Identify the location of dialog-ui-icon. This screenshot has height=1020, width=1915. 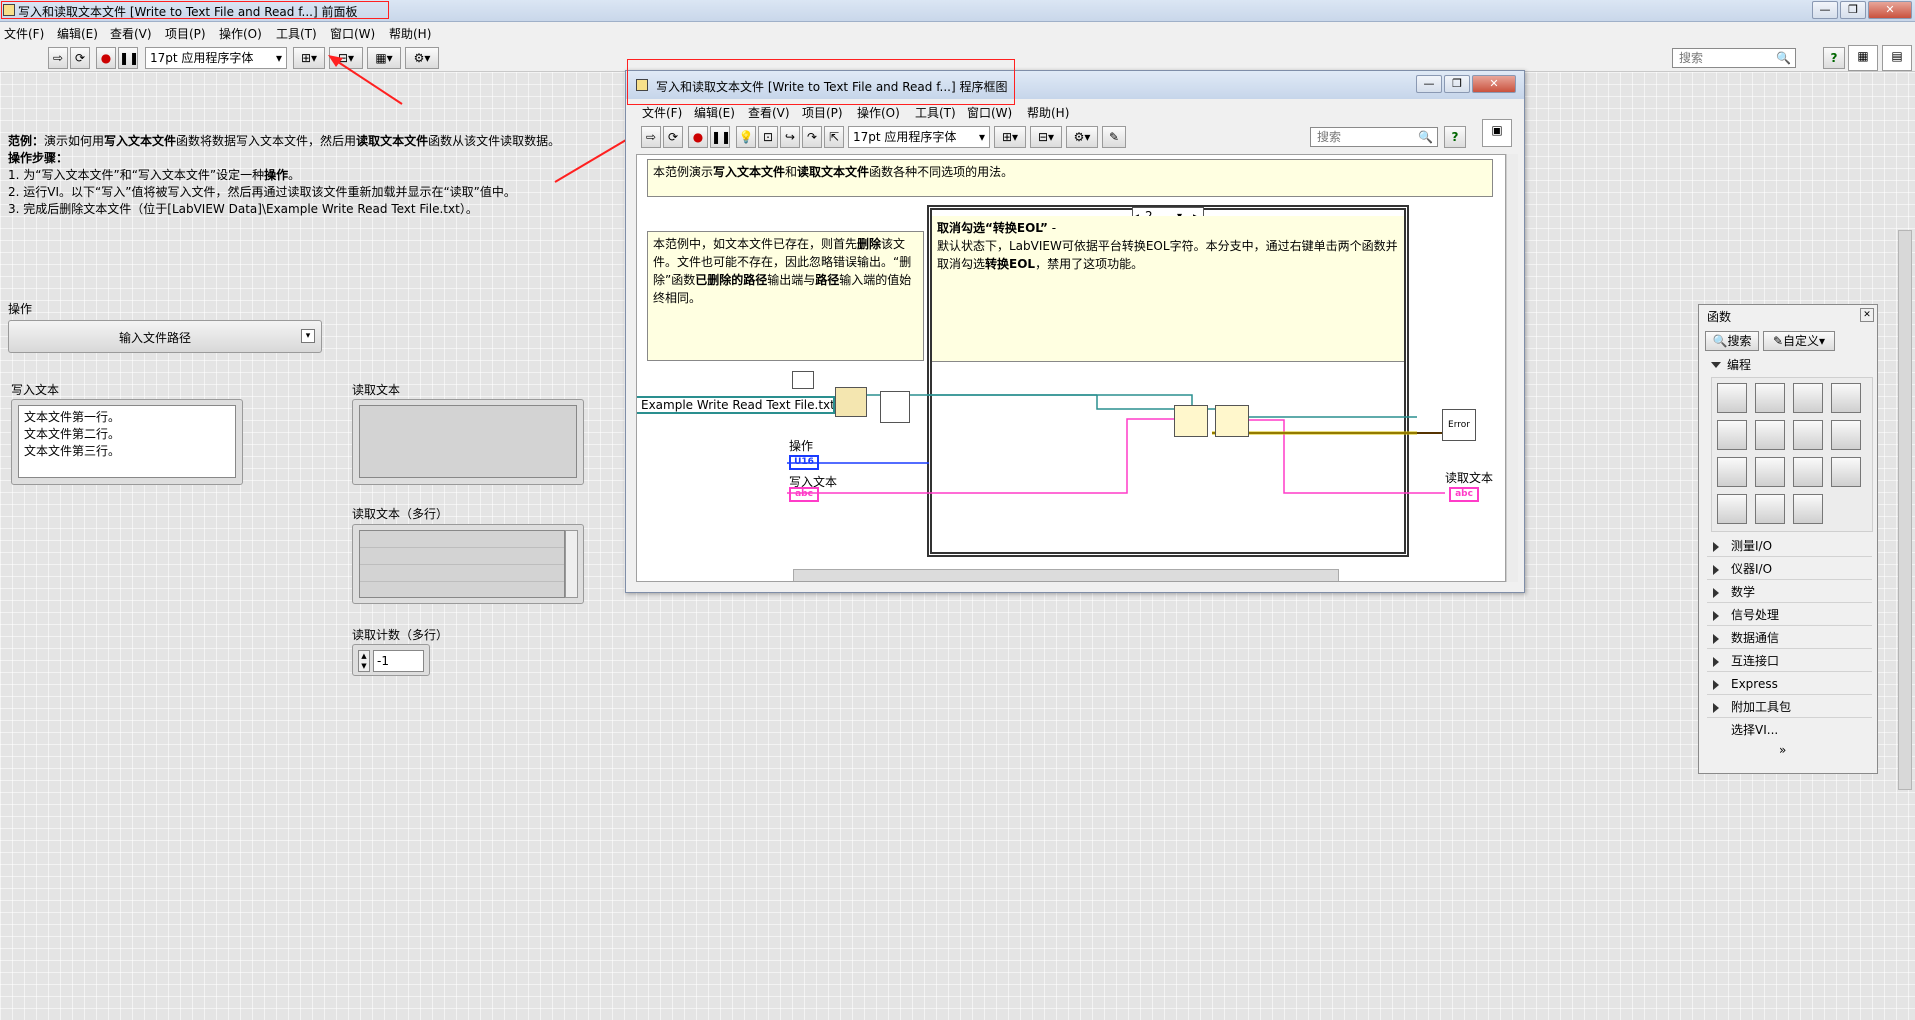
(1732, 472).